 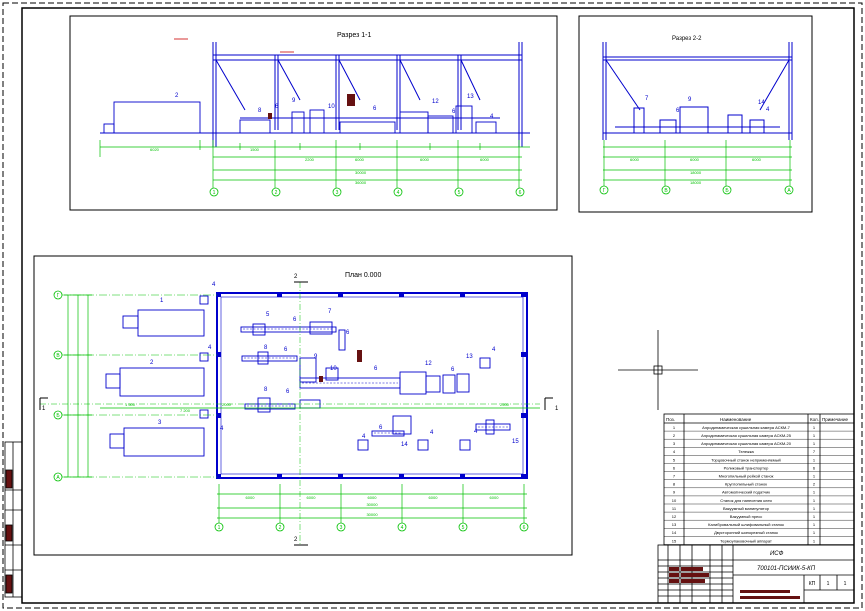 I want to click on plan-axis-1: 1, so click(x=219, y=528).